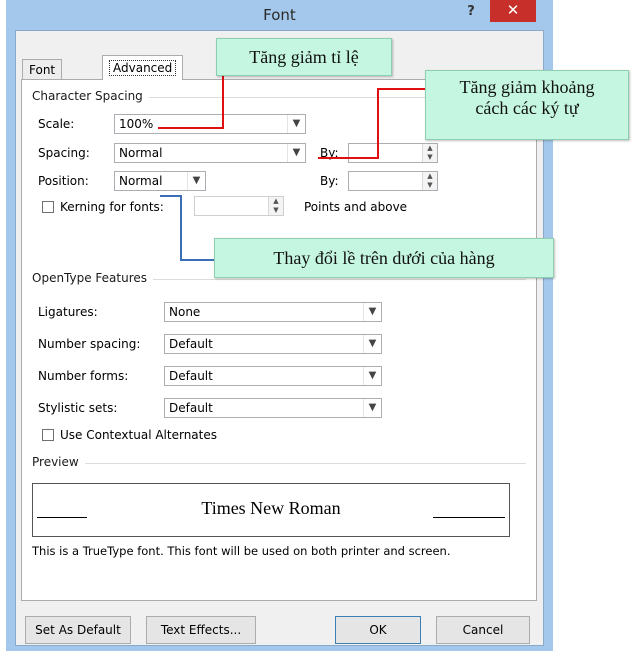 Image resolution: width=635 pixels, height=651 pixels. What do you see at coordinates (378, 630) in the screenshot?
I see `ok-button: OK` at bounding box center [378, 630].